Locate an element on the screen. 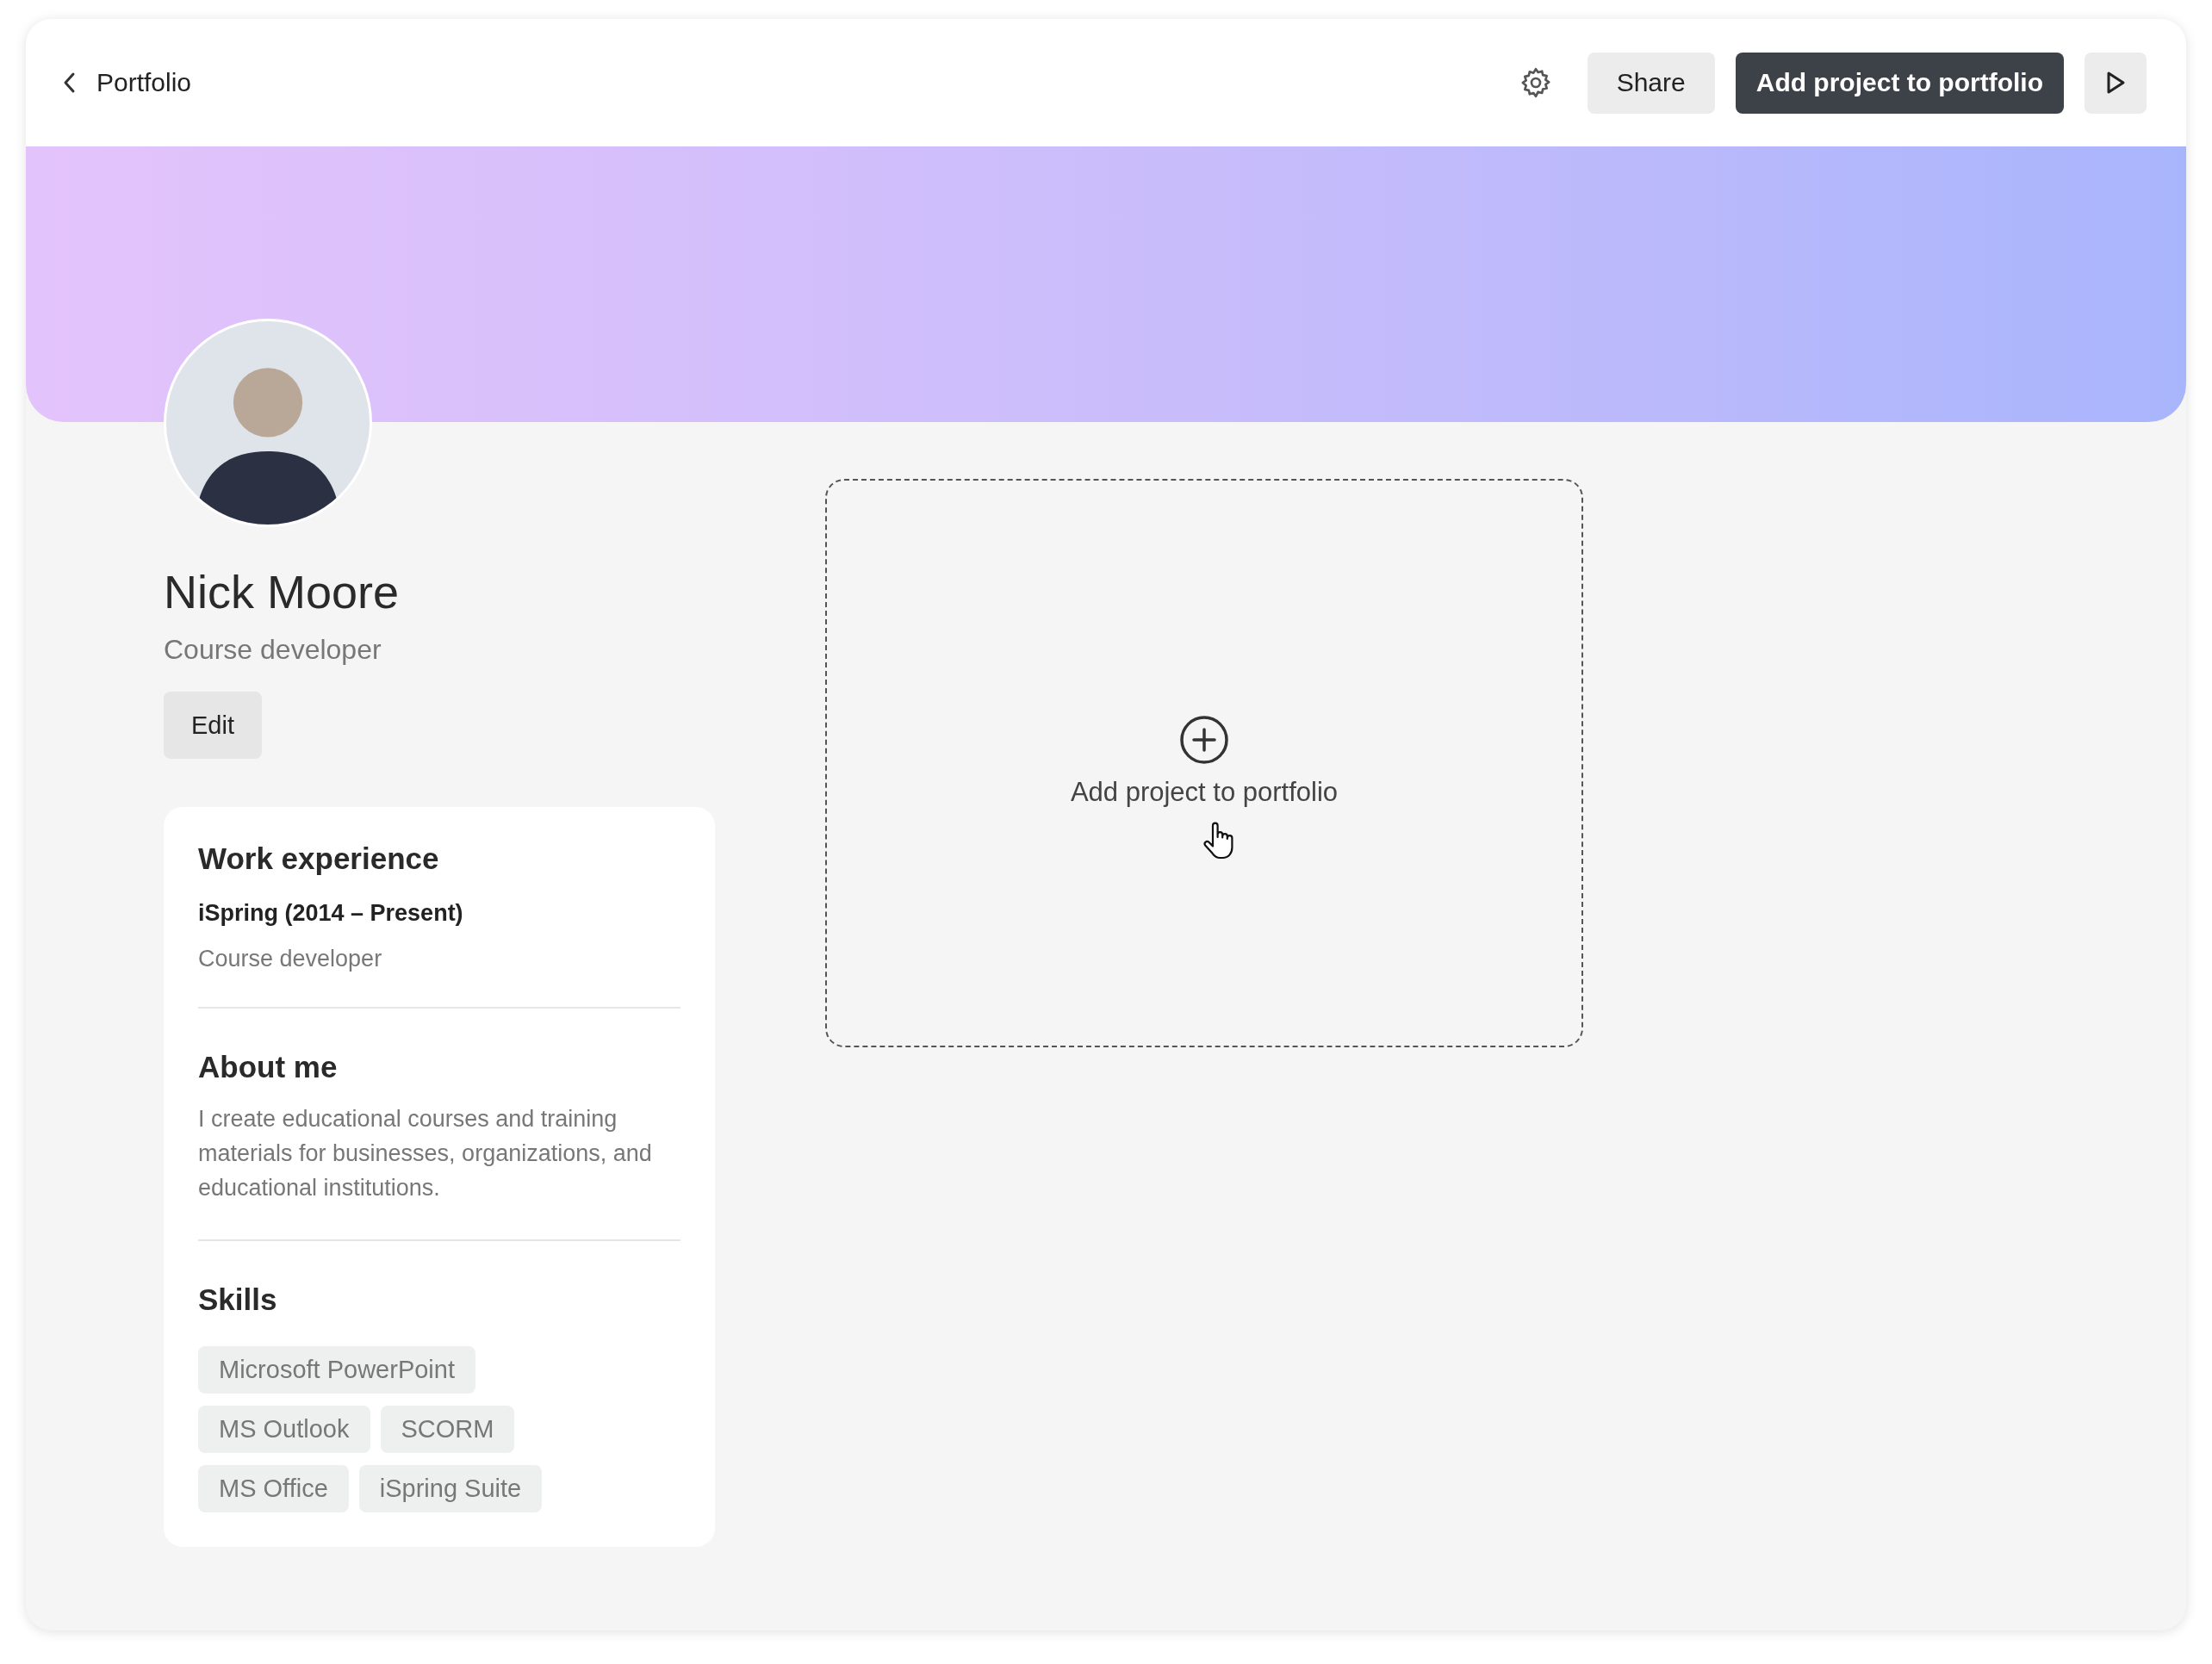 The height and width of the screenshot is (1664, 2212). preview-button is located at coordinates (2116, 83).